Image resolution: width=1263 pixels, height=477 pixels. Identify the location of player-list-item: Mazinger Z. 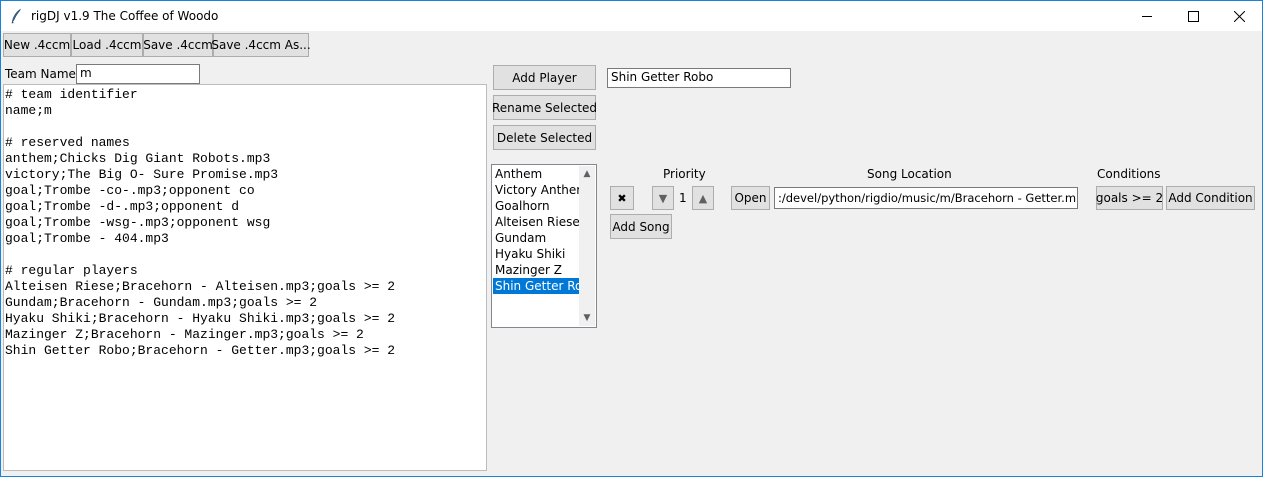
(536, 270).